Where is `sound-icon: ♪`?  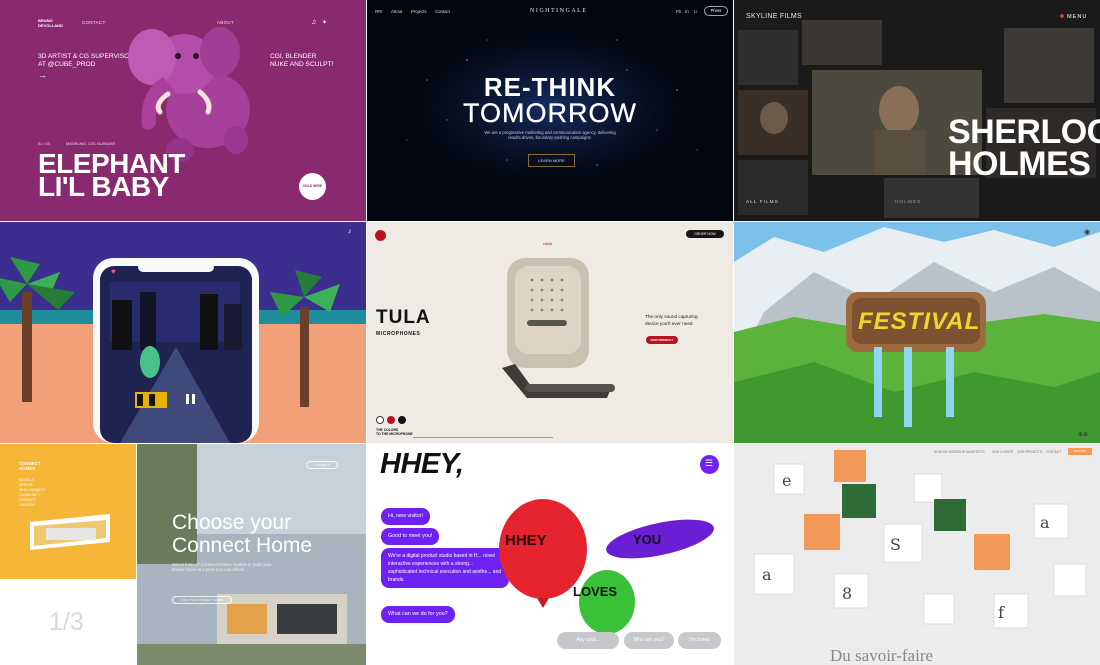
sound-icon: ♪ is located at coordinates (350, 231).